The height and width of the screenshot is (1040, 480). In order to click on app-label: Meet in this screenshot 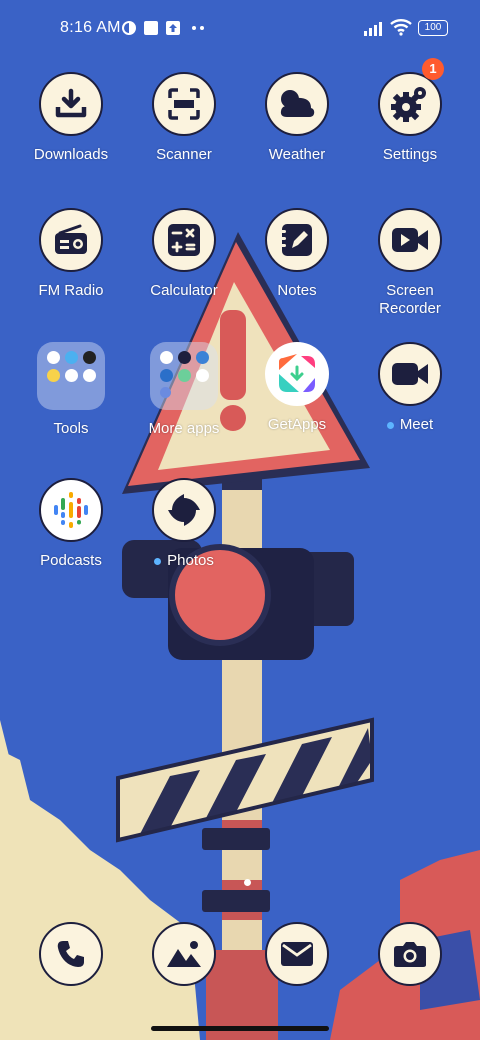, I will do `click(416, 424)`.